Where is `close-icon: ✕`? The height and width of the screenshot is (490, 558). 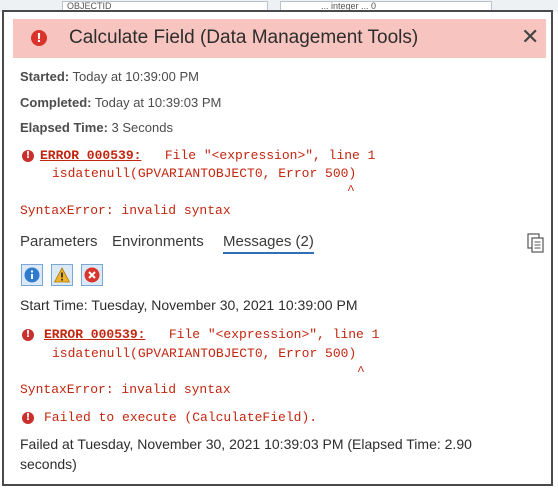
close-icon: ✕ is located at coordinates (530, 38).